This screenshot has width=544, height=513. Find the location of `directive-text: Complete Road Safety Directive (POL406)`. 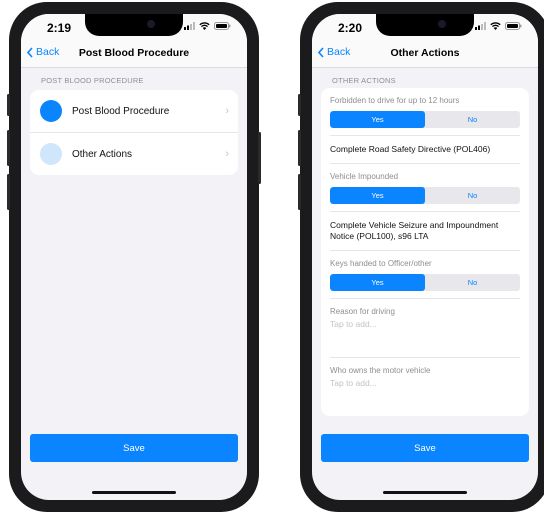

directive-text: Complete Road Safety Directive (POL406) is located at coordinates (410, 149).